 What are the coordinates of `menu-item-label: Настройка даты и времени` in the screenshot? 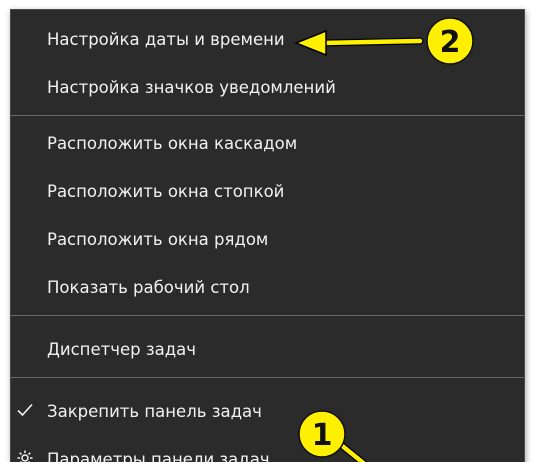 It's located at (166, 39).